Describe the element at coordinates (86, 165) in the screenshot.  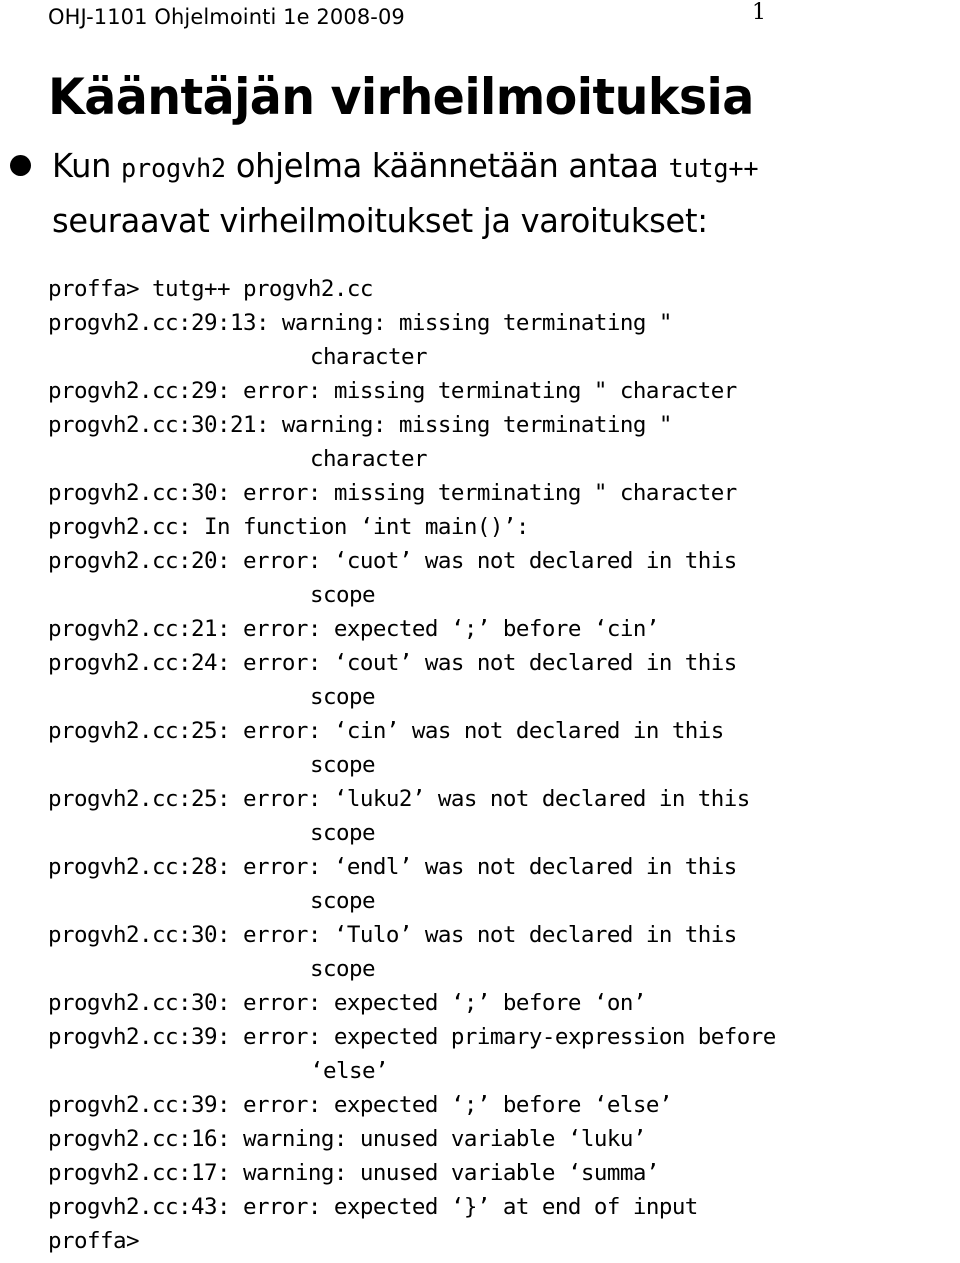
I see `bullet-text-part-1: Kun` at that location.